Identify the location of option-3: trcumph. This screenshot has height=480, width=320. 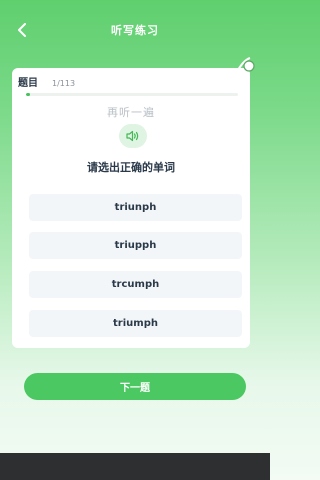
(135, 284).